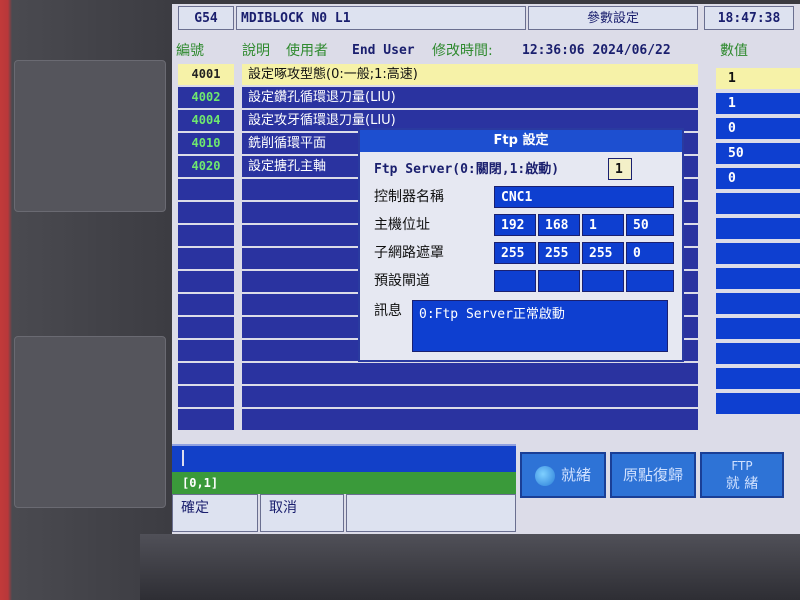 This screenshot has height=600, width=800. I want to click on coordinate-text: [0,1], so click(200, 483).